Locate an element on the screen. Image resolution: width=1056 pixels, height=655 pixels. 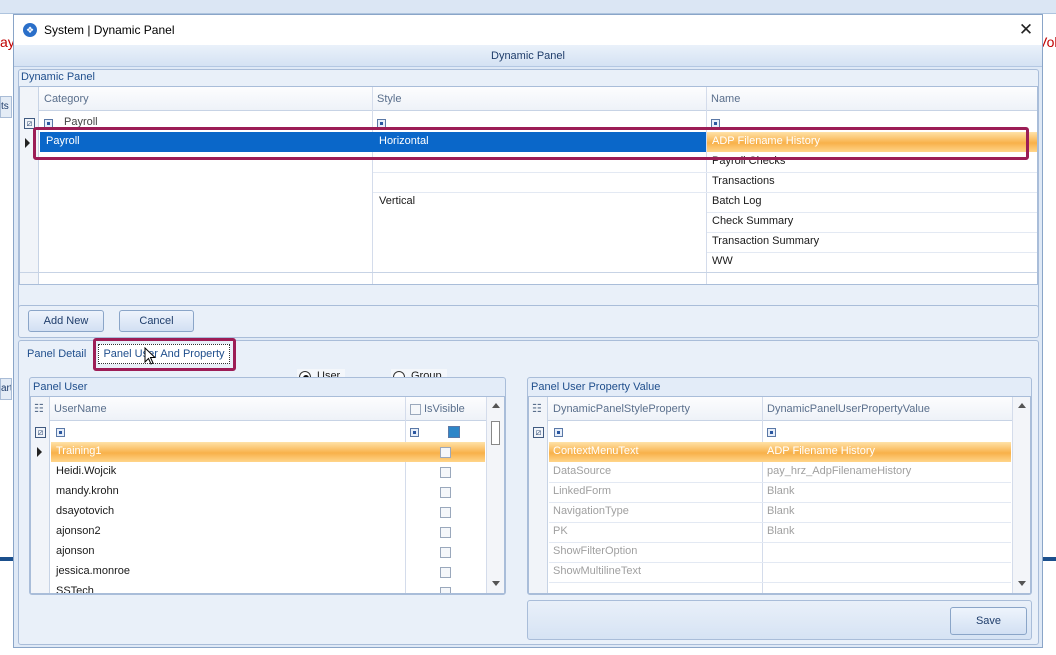
grid-header is located at coordinates (528, 99).